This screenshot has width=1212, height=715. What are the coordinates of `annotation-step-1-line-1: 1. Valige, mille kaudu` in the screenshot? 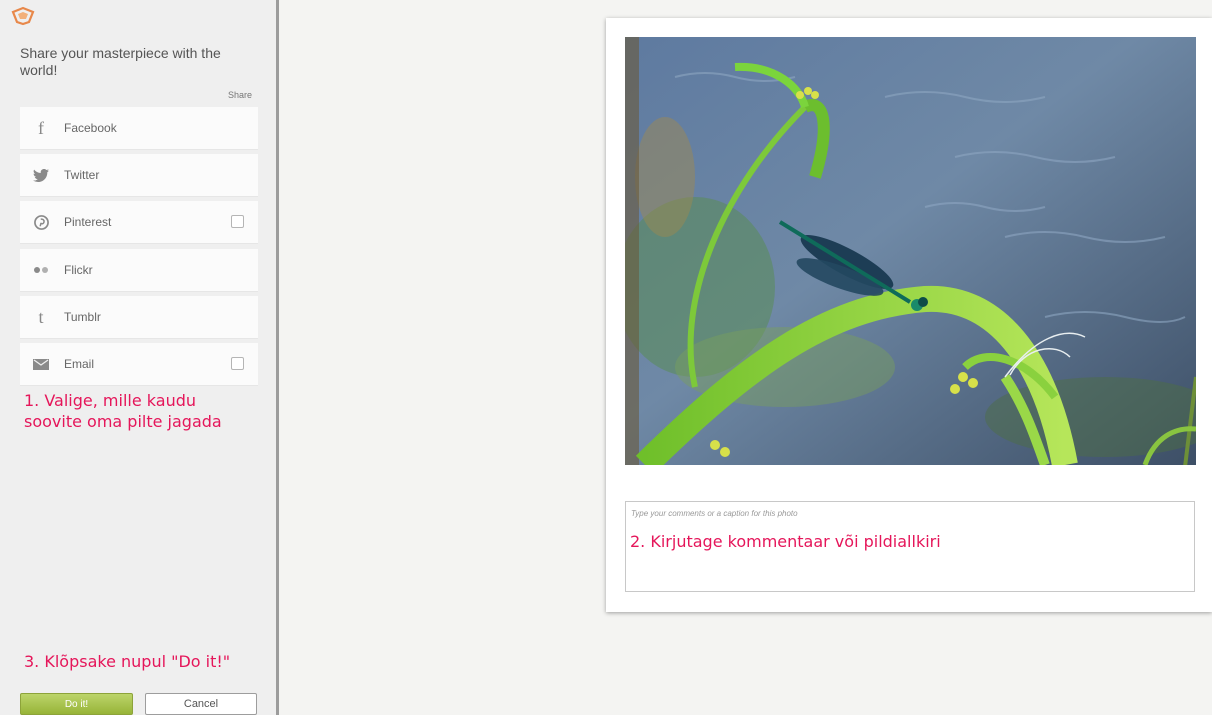 It's located at (110, 400).